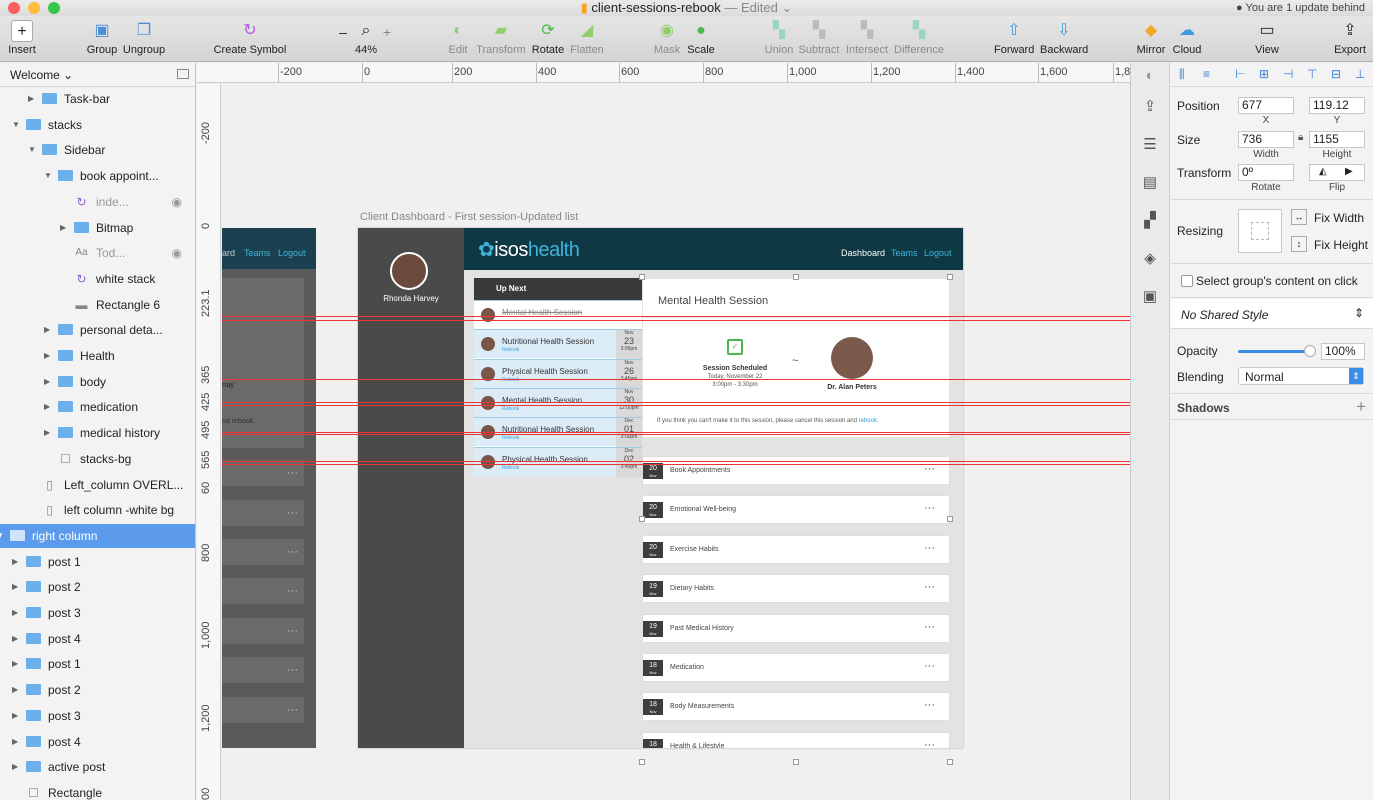 This screenshot has width=1373, height=800. What do you see at coordinates (1264, 74) in the screenshot?
I see `align-center-icon: ⊞` at bounding box center [1264, 74].